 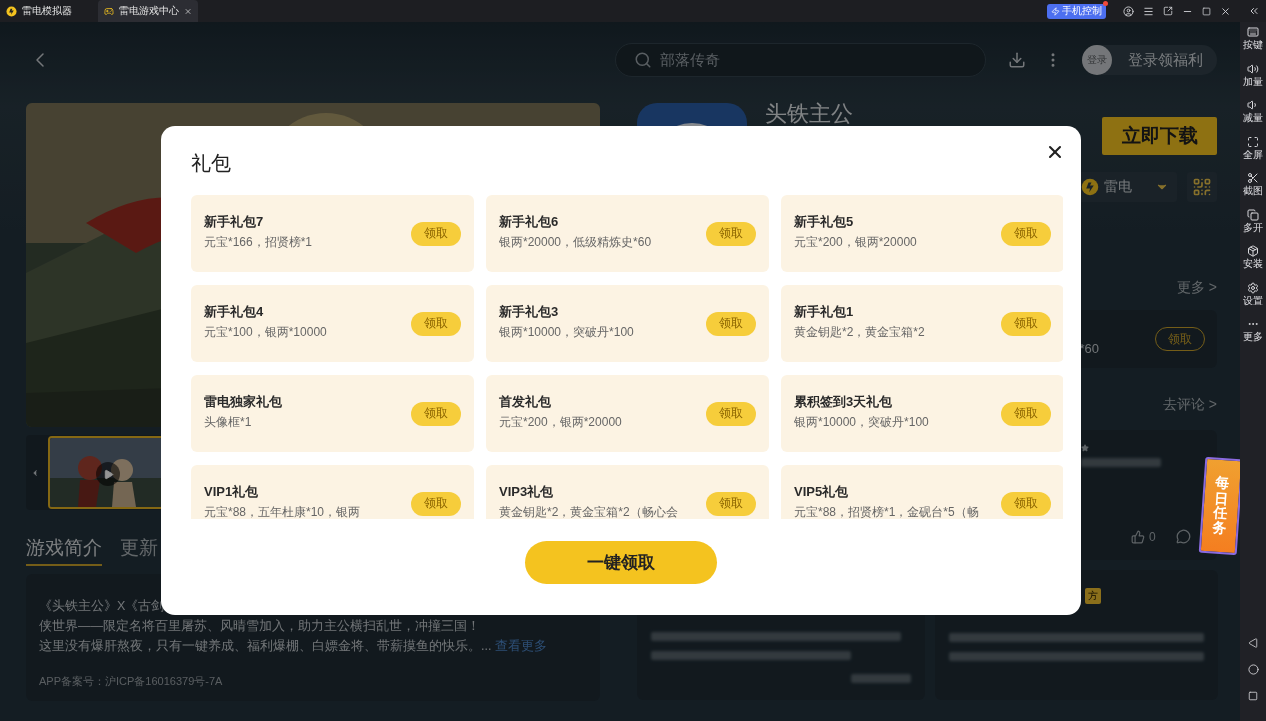 What do you see at coordinates (1253, 263) in the screenshot?
I see `sidebar-item: 安装` at bounding box center [1253, 263].